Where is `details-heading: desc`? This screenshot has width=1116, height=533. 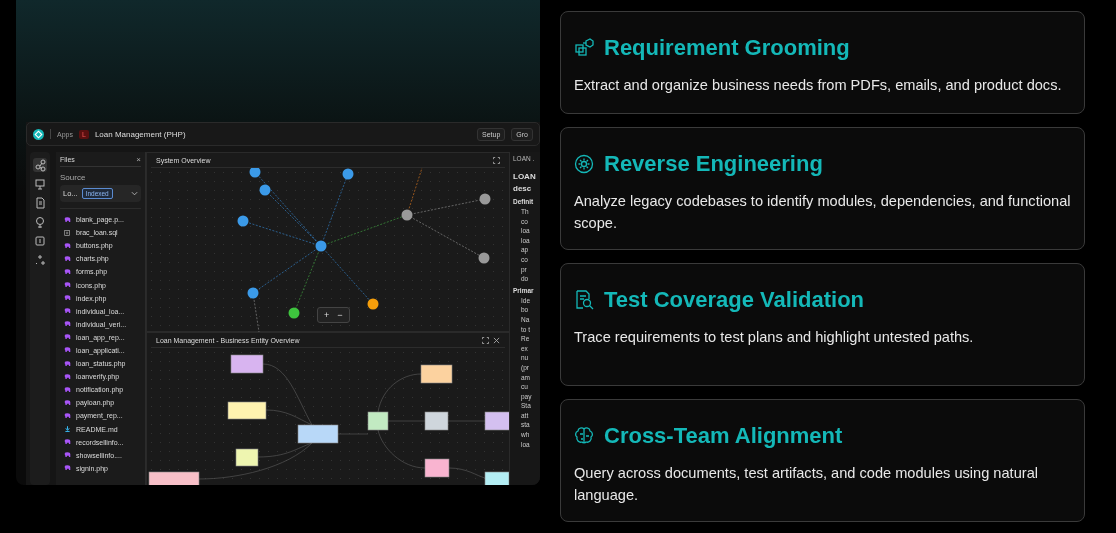 details-heading: desc is located at coordinates (523, 189).